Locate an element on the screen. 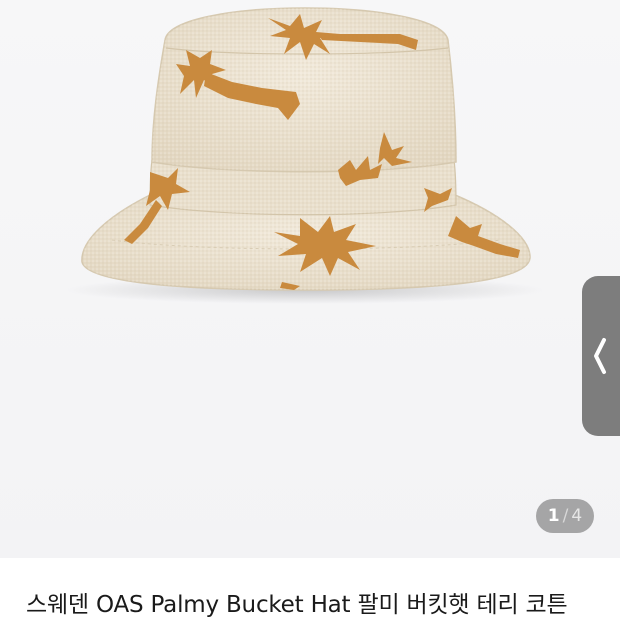  total-image-count: 4 is located at coordinates (577, 516).